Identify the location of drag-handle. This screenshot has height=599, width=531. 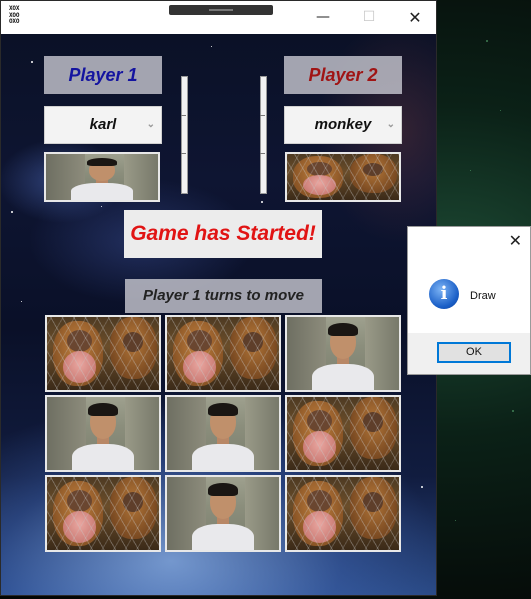
(221, 10).